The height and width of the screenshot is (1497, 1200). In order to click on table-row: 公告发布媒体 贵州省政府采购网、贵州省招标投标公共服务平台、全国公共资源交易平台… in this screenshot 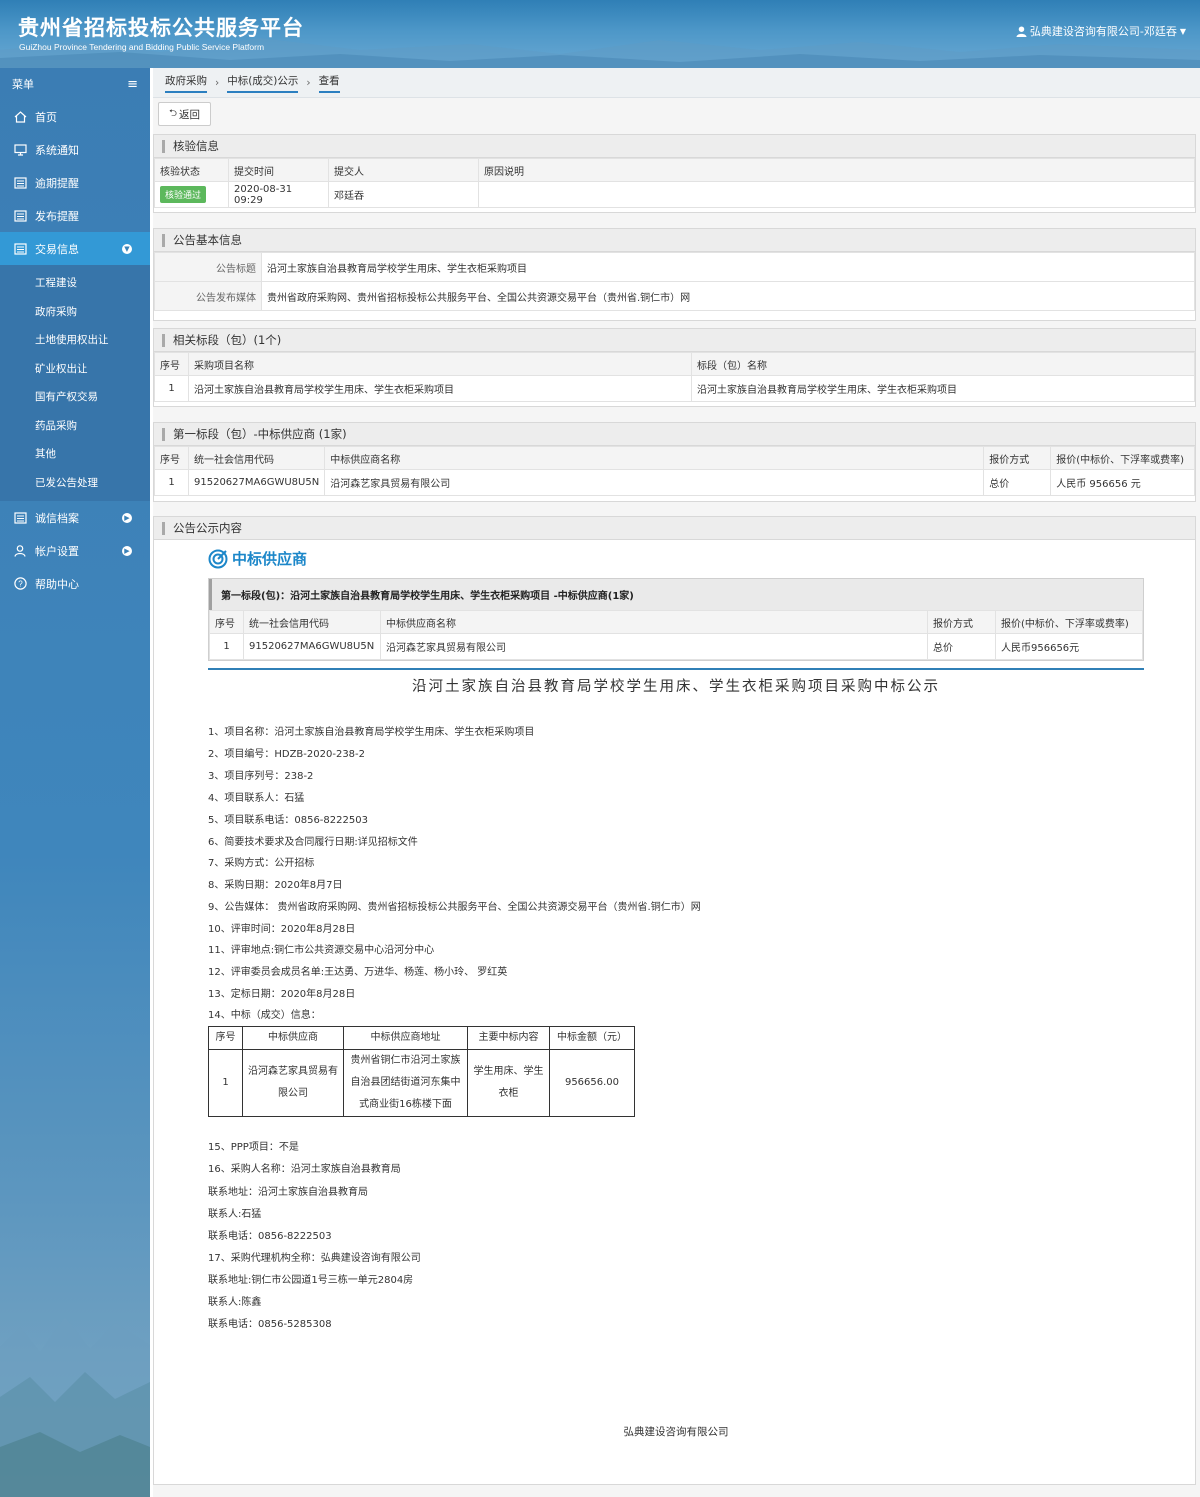, I will do `click(674, 296)`.